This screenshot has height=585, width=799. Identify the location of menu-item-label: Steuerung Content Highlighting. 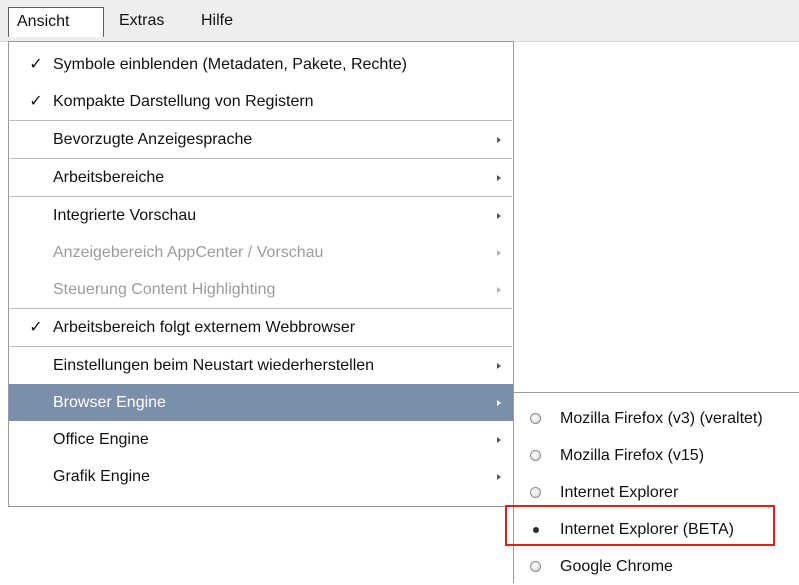
(164, 289).